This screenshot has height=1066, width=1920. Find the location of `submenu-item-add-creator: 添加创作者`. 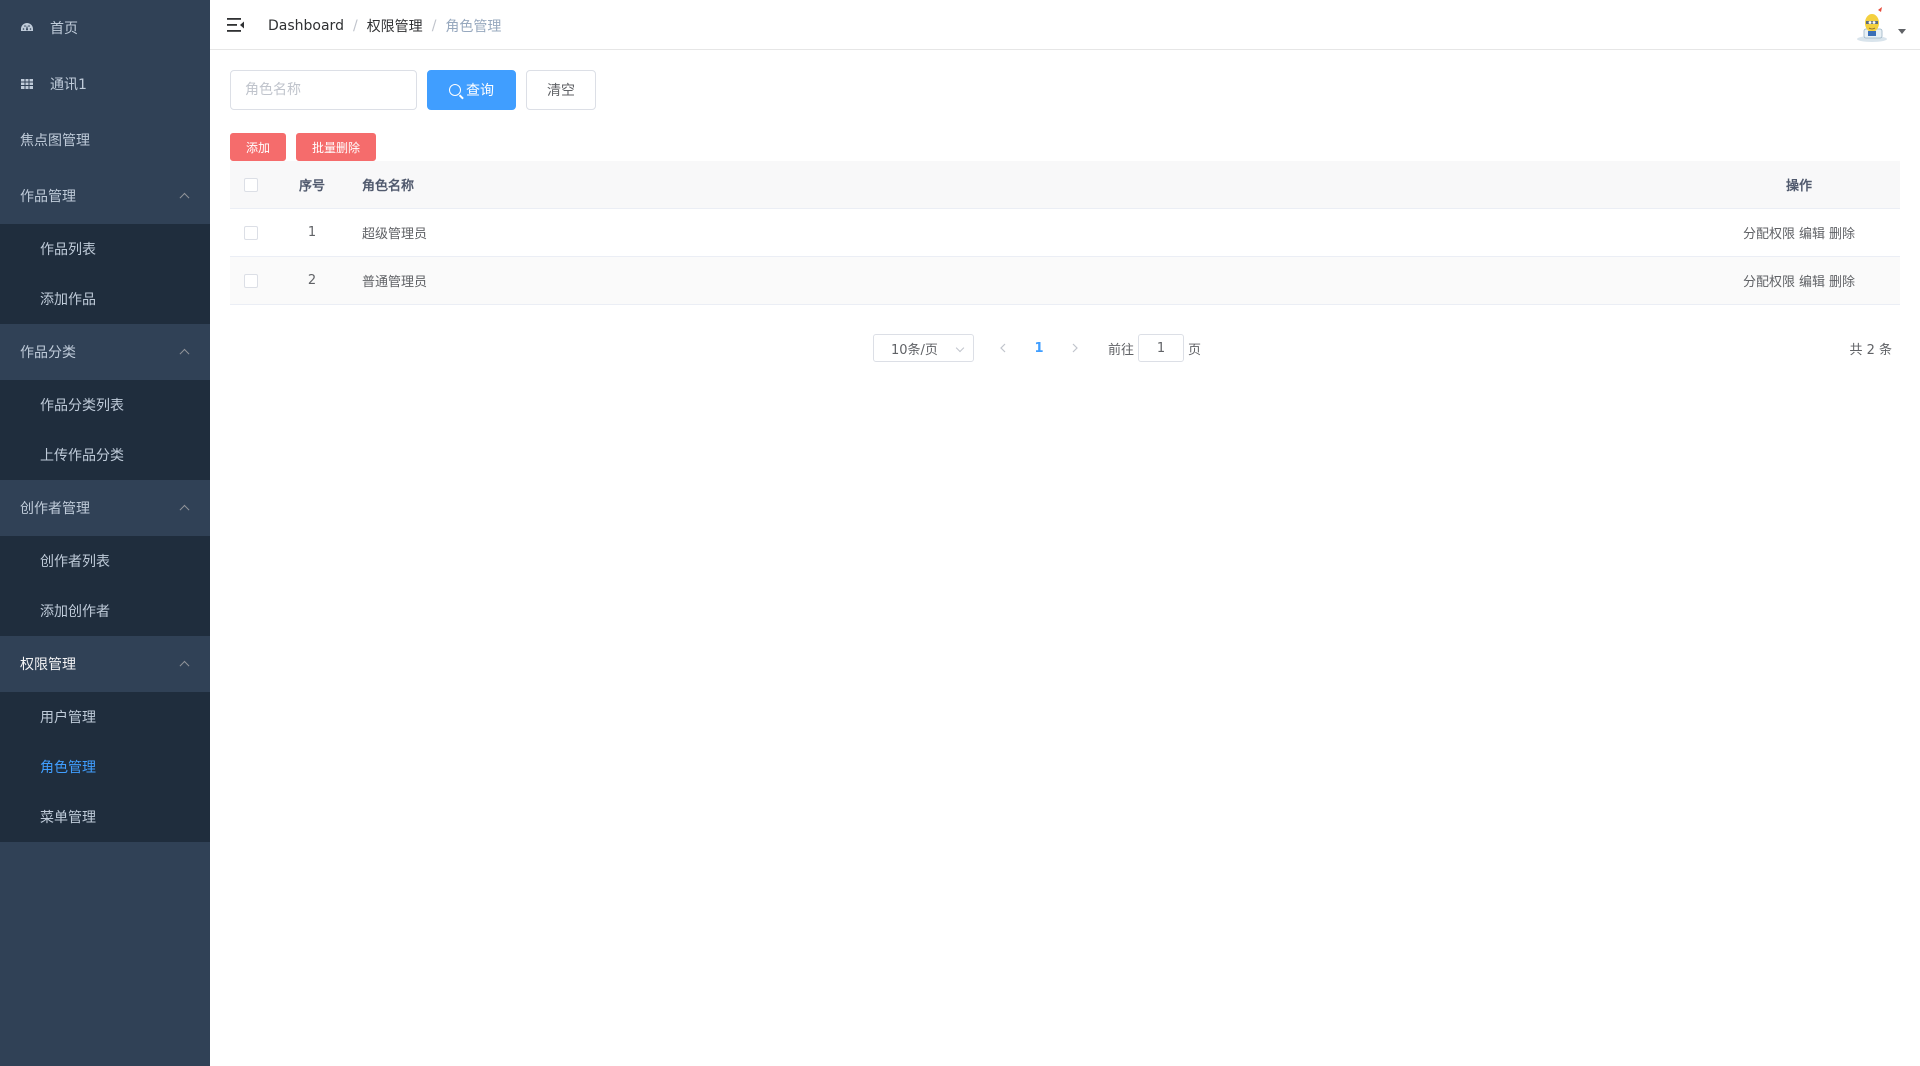

submenu-item-add-creator: 添加创作者 is located at coordinates (105, 611).